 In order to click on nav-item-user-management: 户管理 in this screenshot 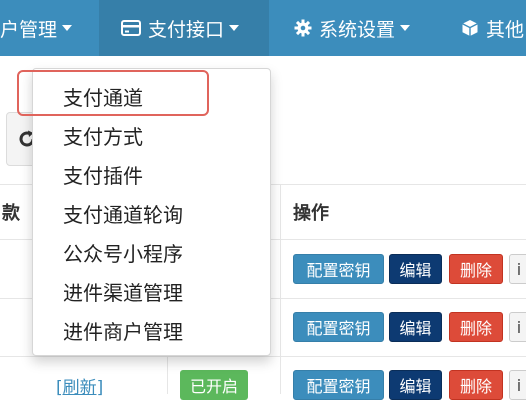, I will do `click(36, 28)`.